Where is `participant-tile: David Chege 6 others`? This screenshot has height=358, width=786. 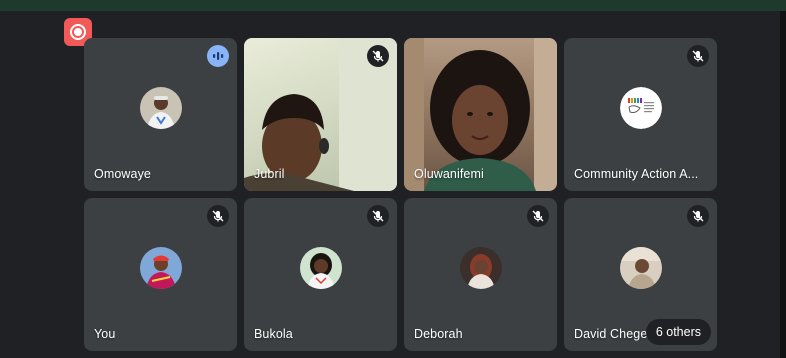
participant-tile: David Chege 6 others is located at coordinates (640, 274).